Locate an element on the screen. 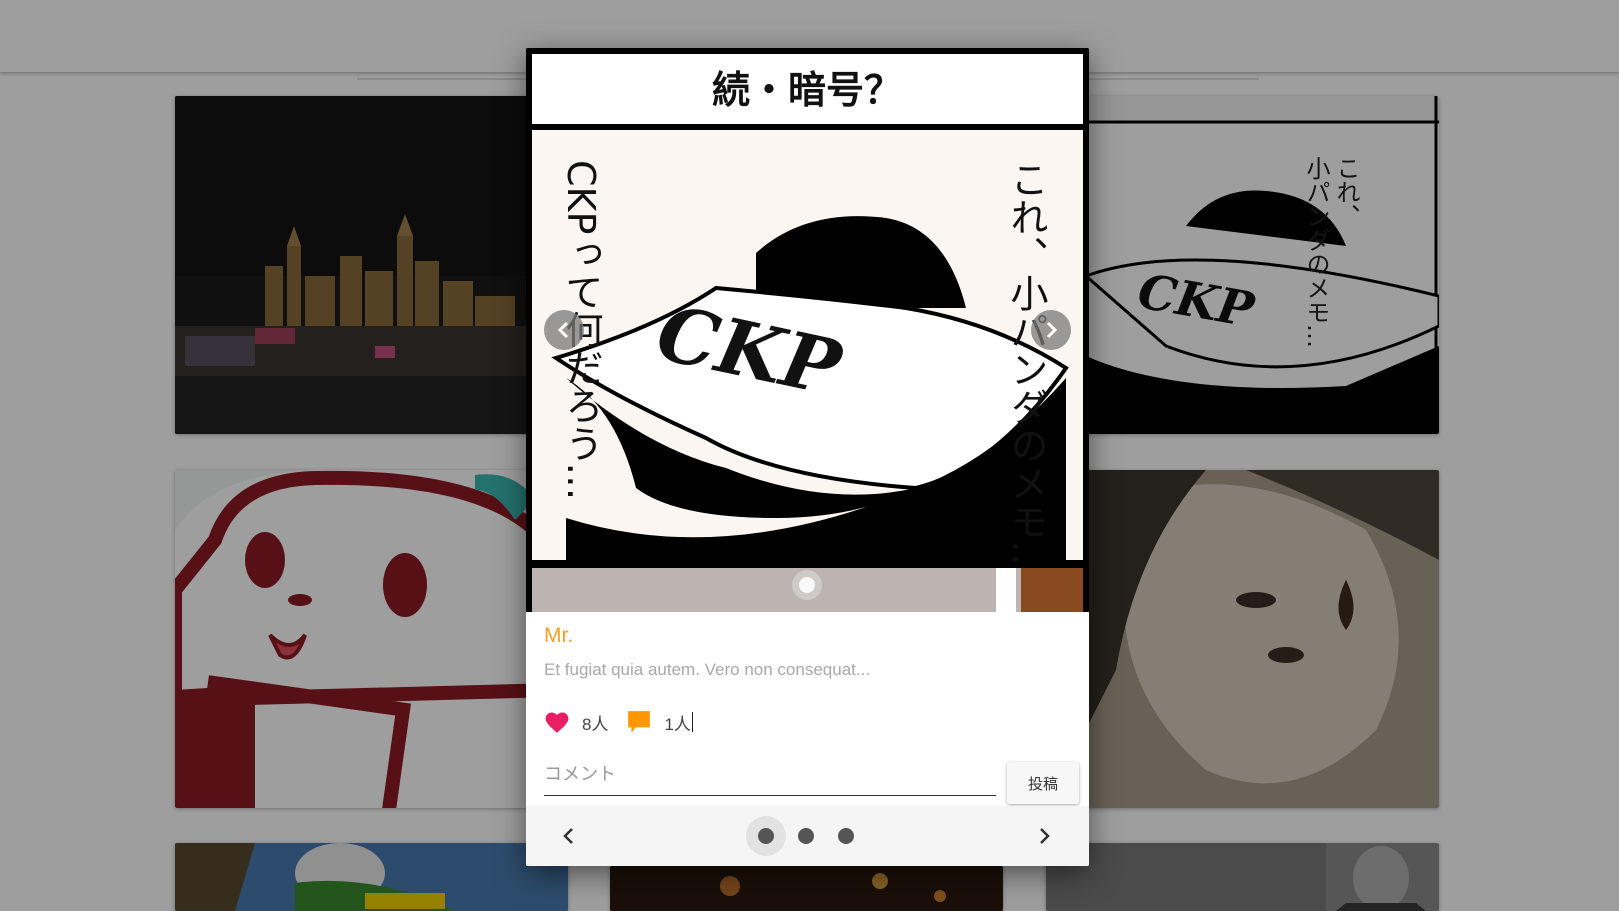 Image resolution: width=1619 pixels, height=911 pixels. carousel-indicator is located at coordinates (807, 585).